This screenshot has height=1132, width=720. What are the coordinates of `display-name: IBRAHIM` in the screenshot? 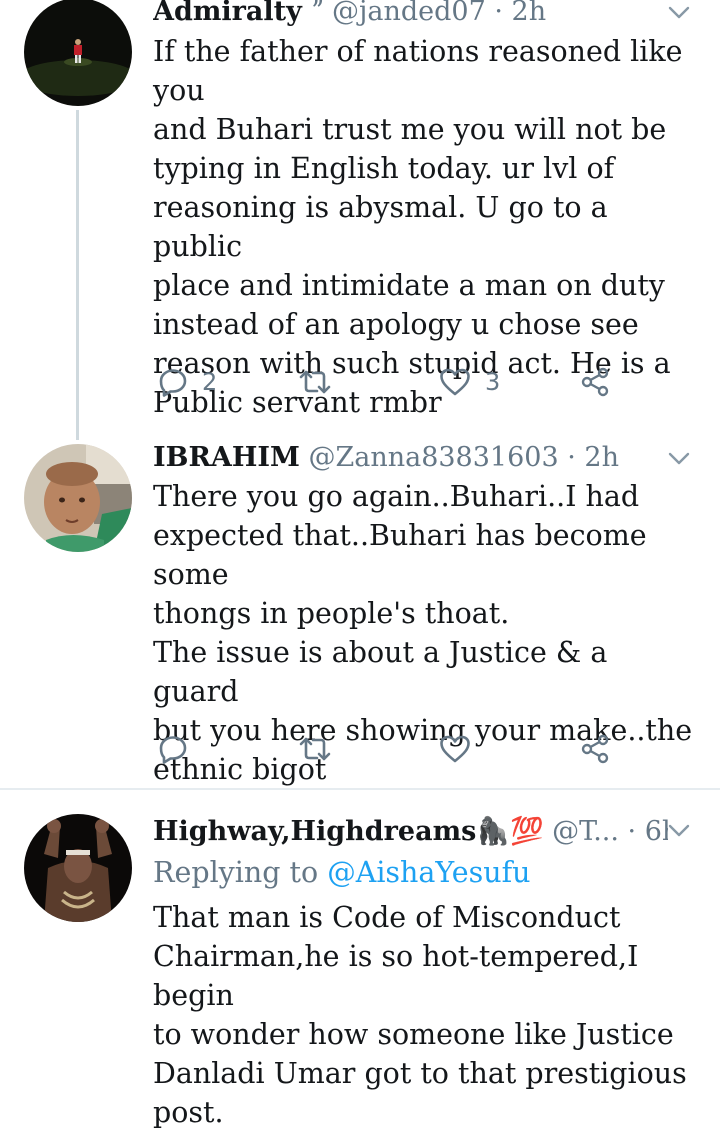 It's located at (226, 457).